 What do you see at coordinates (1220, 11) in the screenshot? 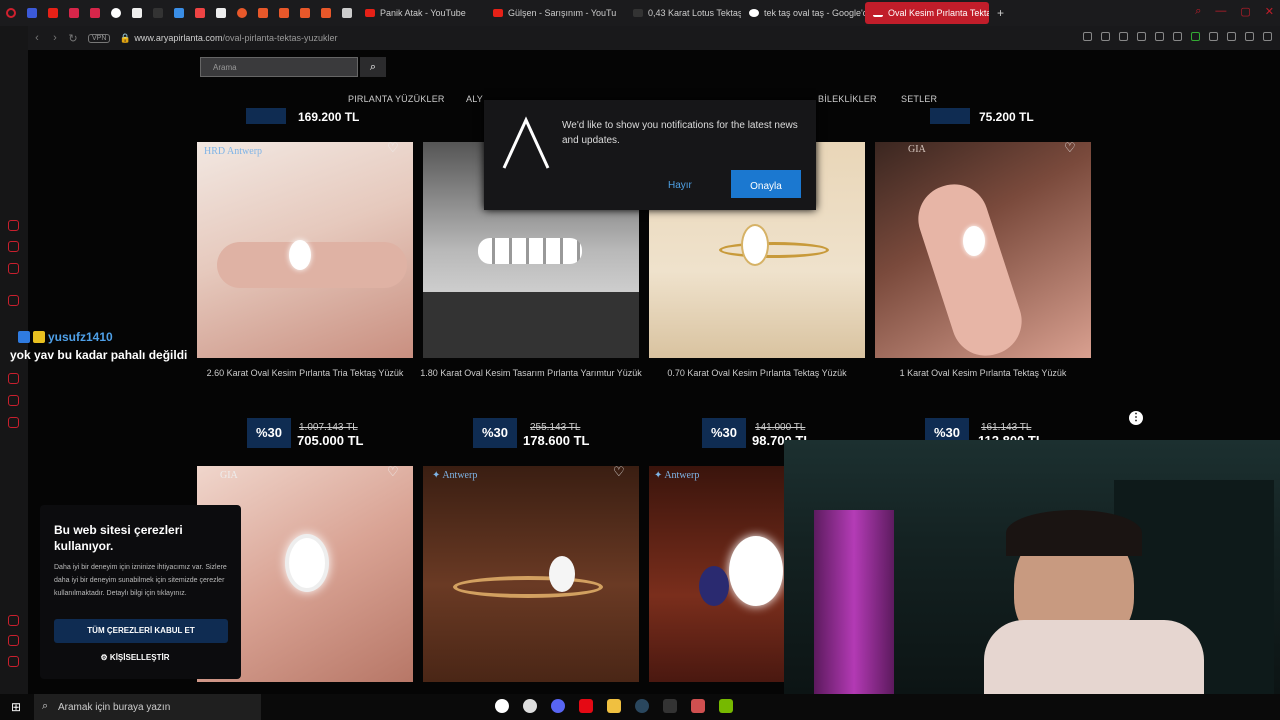
I see `minimize-icon: —` at bounding box center [1220, 11].